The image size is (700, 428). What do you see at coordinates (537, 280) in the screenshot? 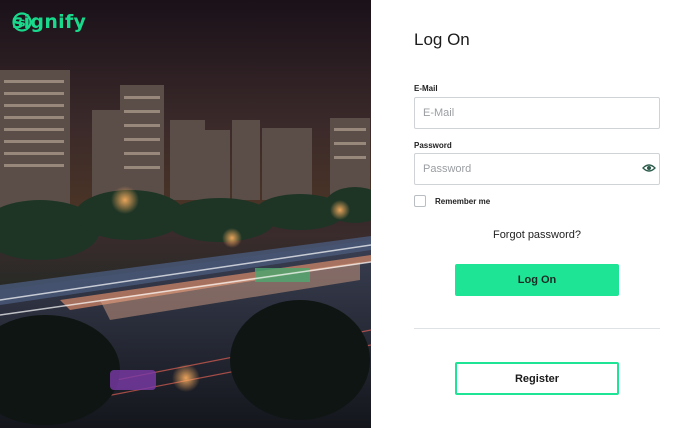
I see `log-on-button: Log On` at bounding box center [537, 280].